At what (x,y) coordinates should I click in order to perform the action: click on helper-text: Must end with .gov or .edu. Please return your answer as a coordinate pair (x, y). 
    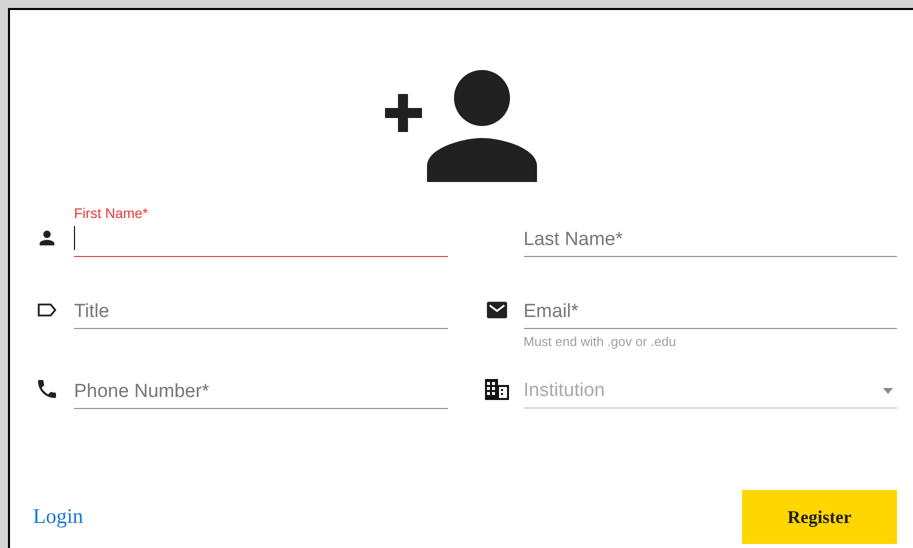
    Looking at the image, I should click on (600, 342).